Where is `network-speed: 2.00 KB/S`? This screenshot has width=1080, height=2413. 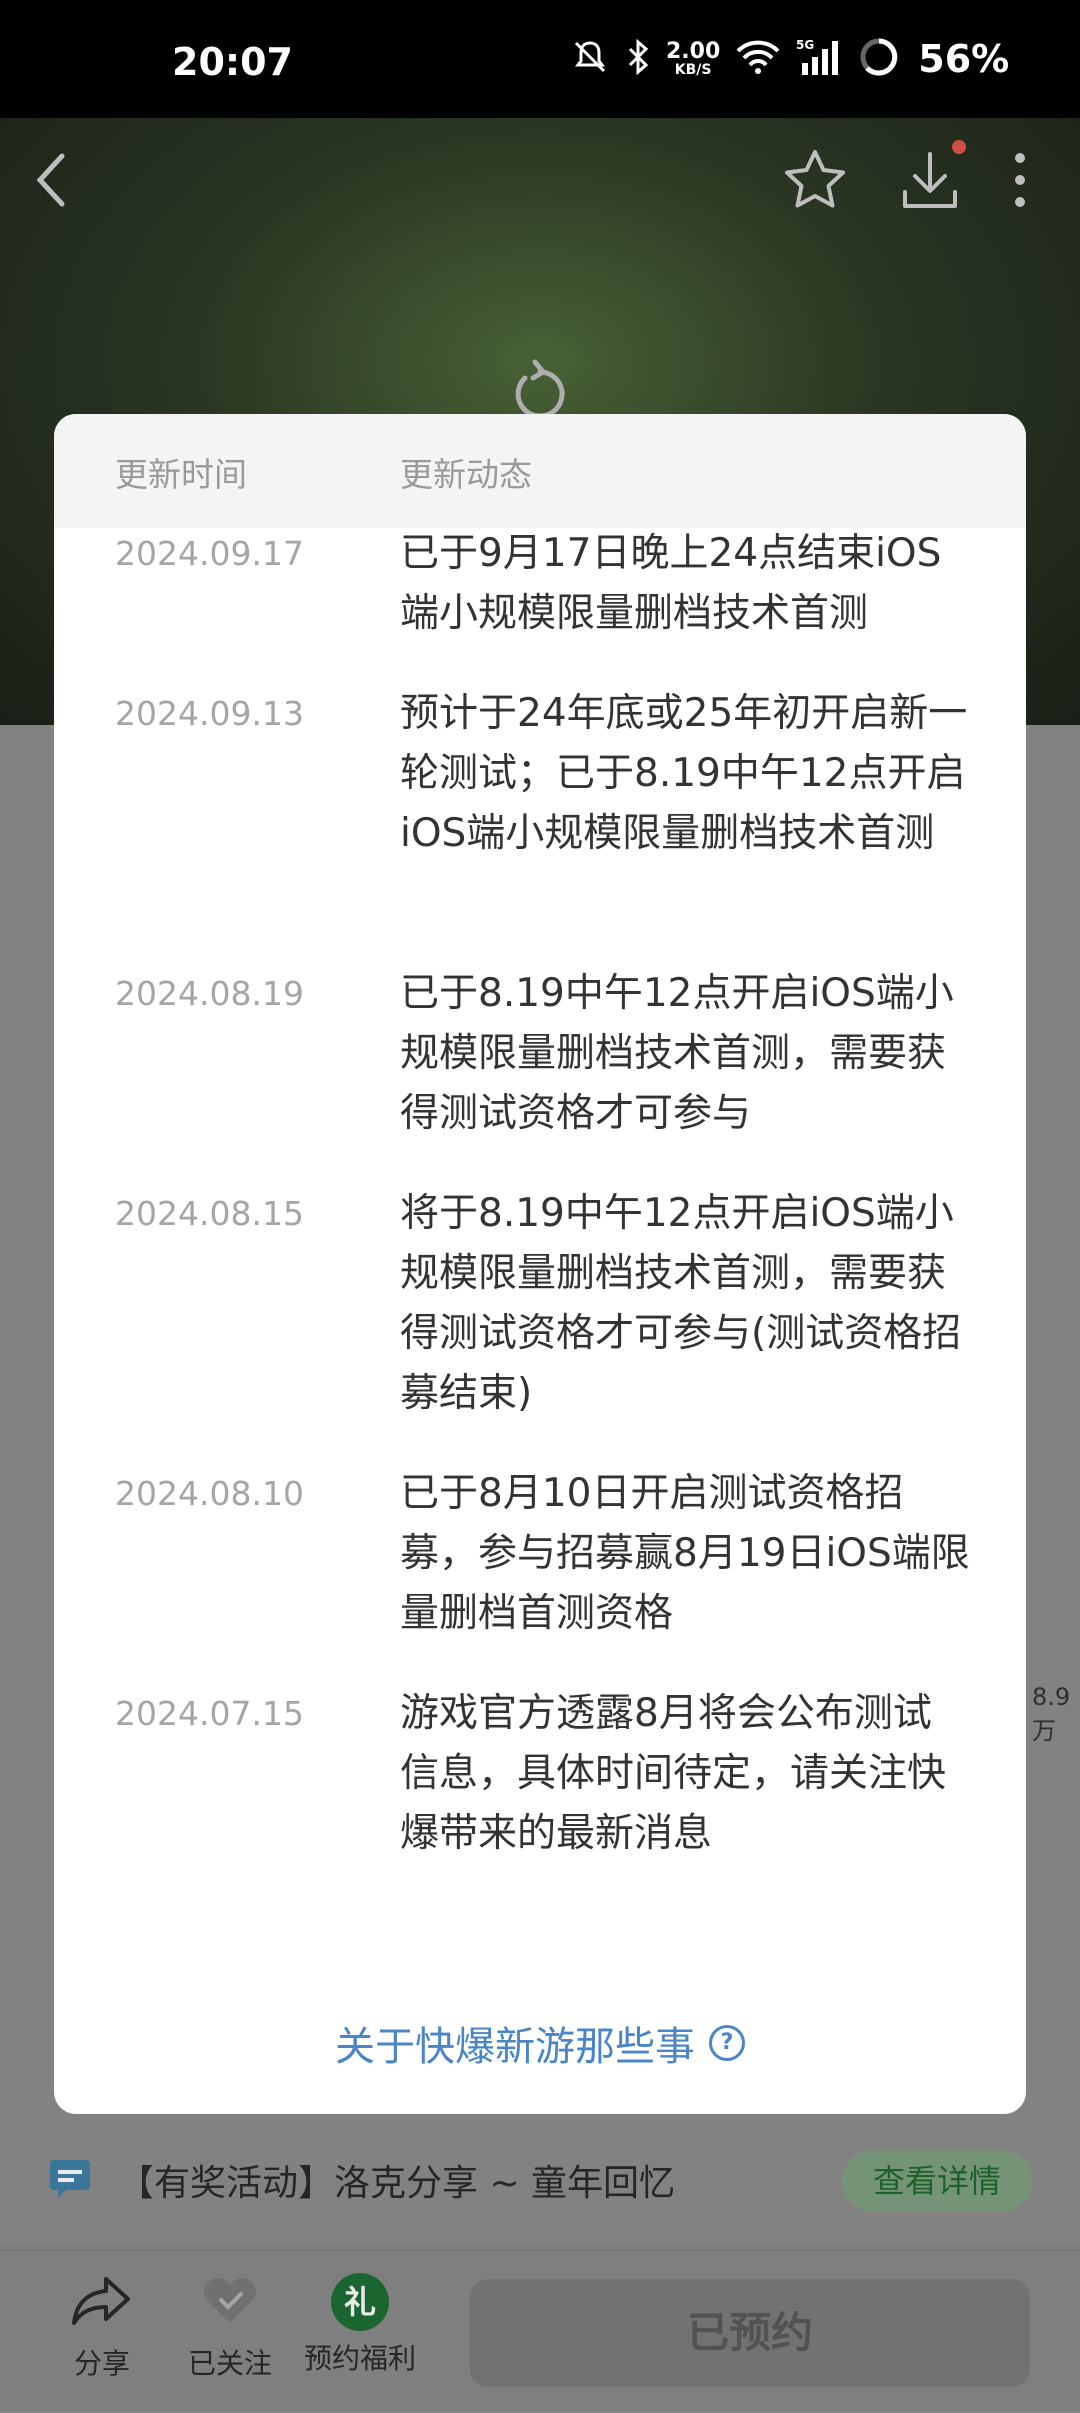
network-speed: 2.00 KB/S is located at coordinates (693, 58).